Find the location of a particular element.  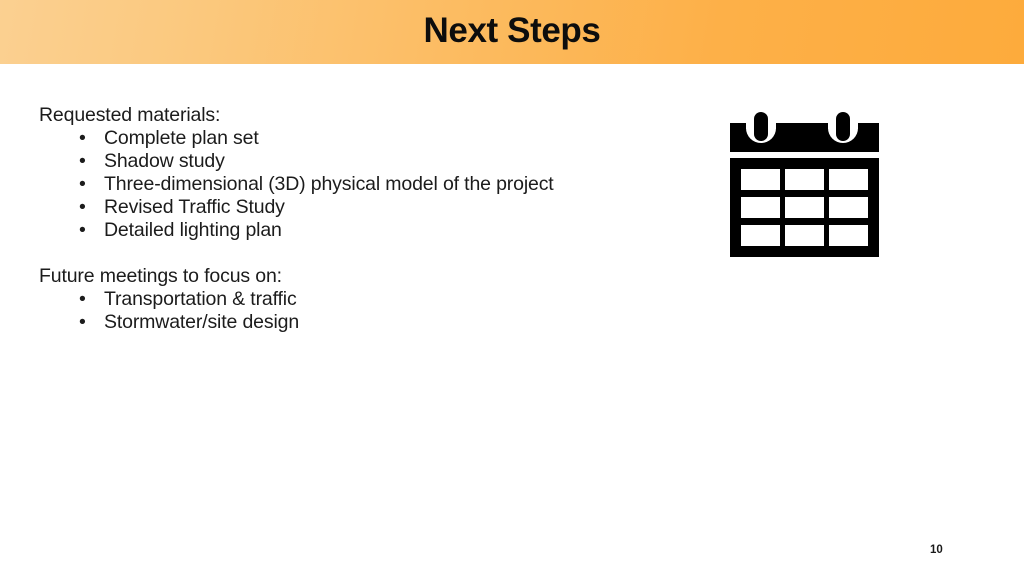

list-item: • Stormwater/site design is located at coordinates (359, 322).